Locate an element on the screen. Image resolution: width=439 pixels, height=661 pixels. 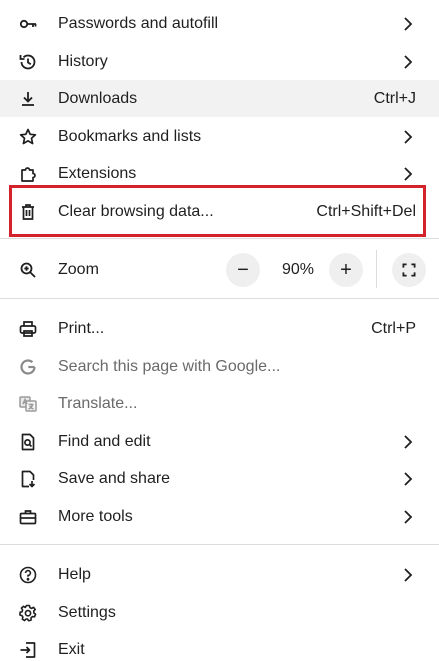
zoom-out-button: − is located at coordinates (243, 270).